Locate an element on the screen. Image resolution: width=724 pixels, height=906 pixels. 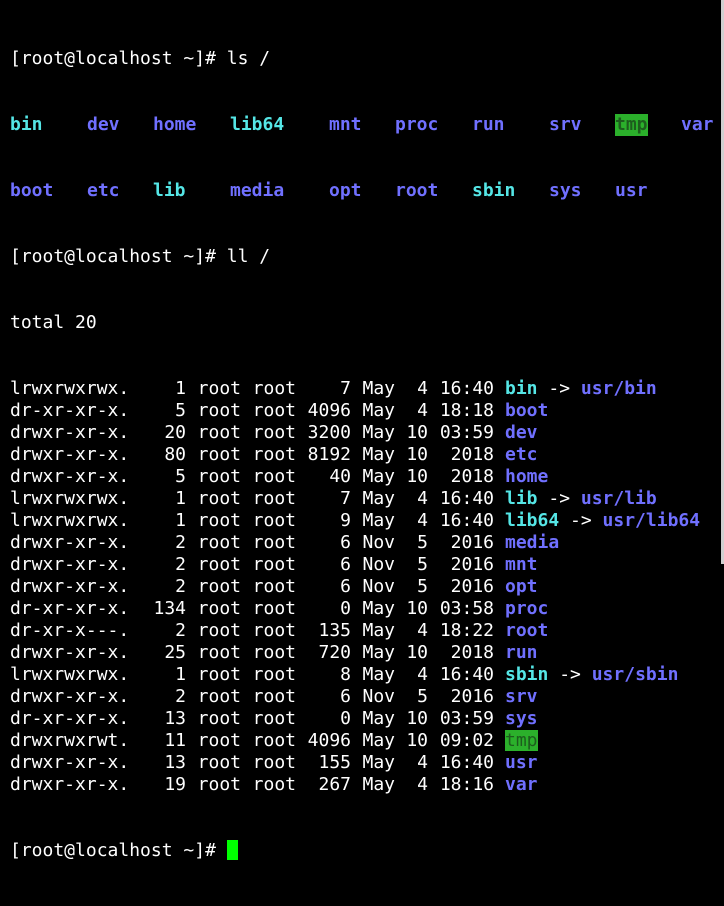
ls-entry-sbin: sbin is located at coordinates (494, 190).